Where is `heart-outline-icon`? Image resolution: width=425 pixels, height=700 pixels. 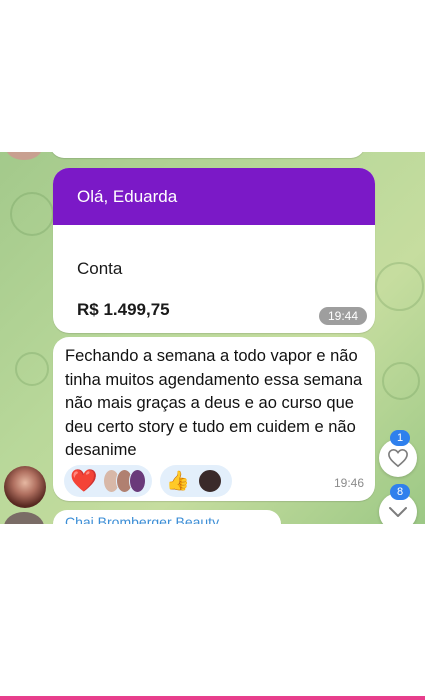
heart-outline-icon is located at coordinates (398, 458).